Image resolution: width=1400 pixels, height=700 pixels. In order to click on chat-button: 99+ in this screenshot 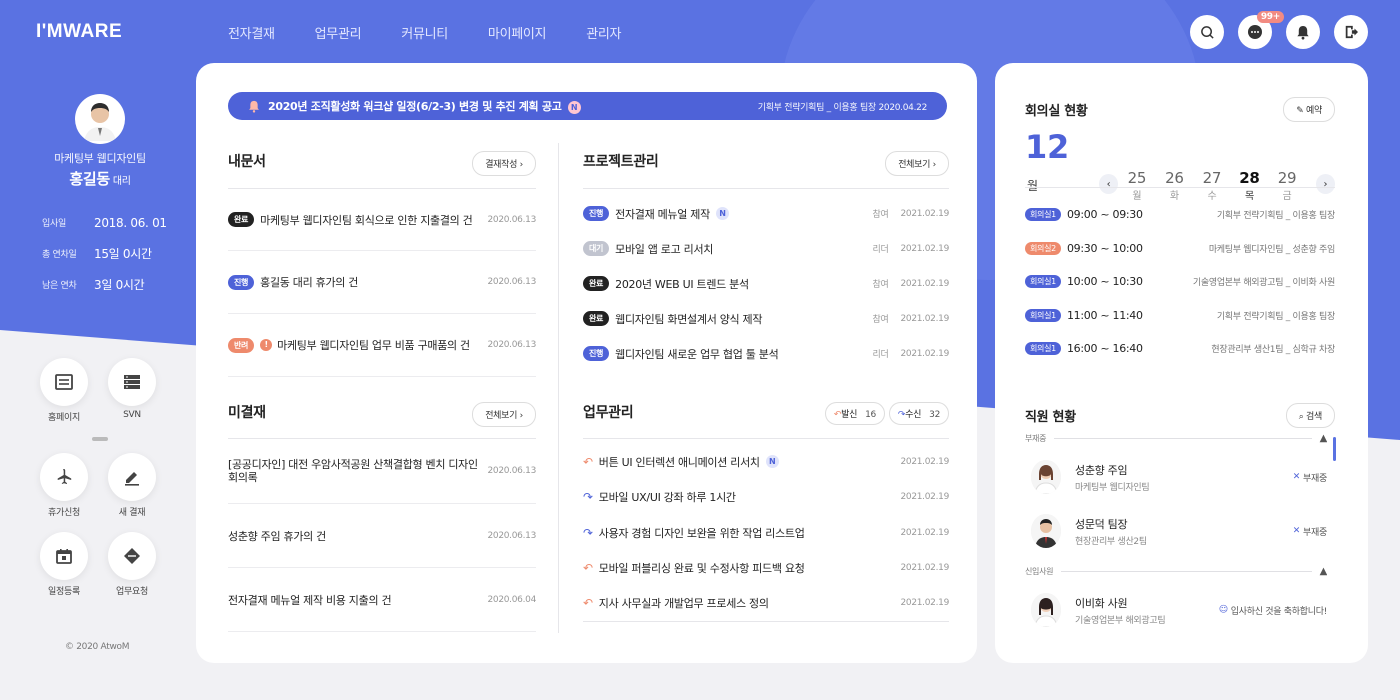, I will do `click(1261, 30)`.